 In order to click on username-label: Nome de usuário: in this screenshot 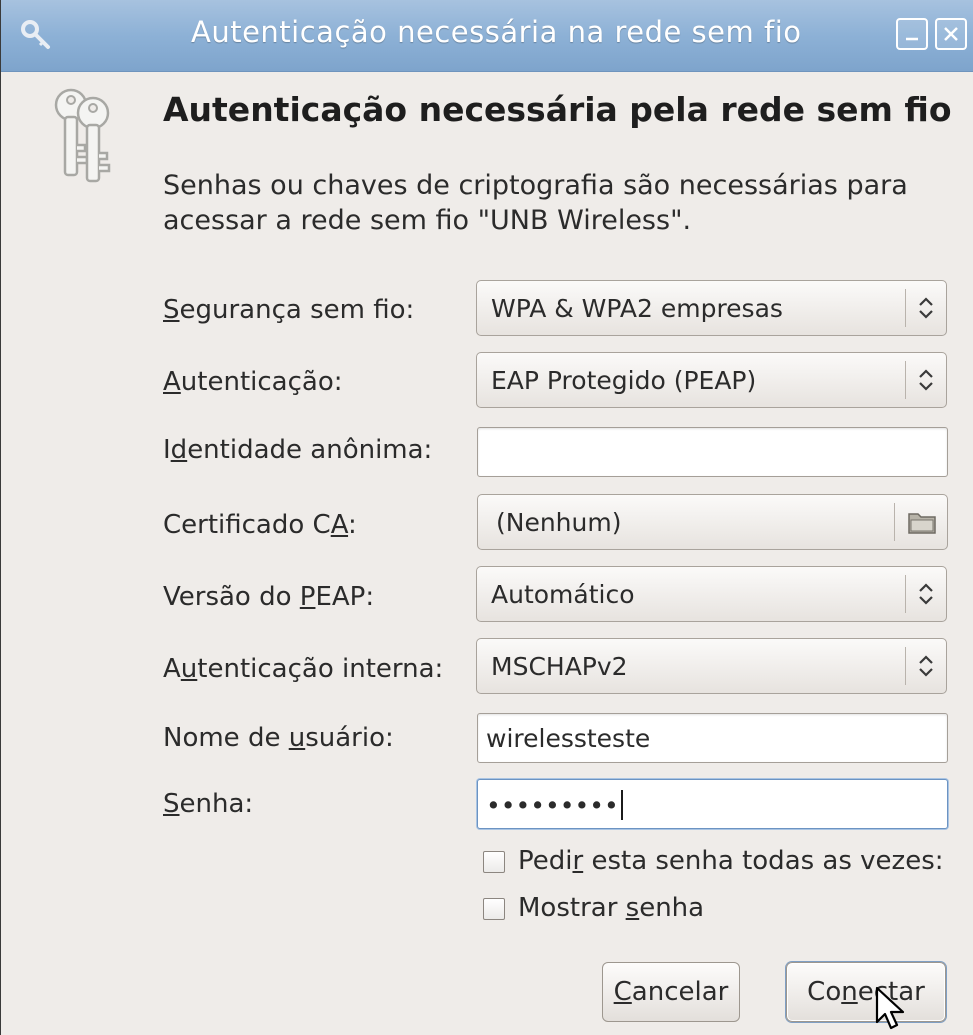, I will do `click(278, 738)`.